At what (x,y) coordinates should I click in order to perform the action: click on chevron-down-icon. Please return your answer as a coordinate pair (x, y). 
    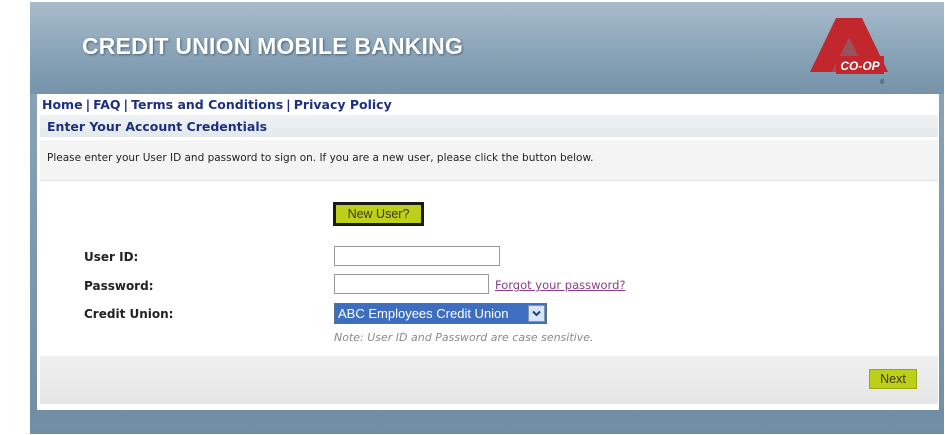
    Looking at the image, I should click on (536, 313).